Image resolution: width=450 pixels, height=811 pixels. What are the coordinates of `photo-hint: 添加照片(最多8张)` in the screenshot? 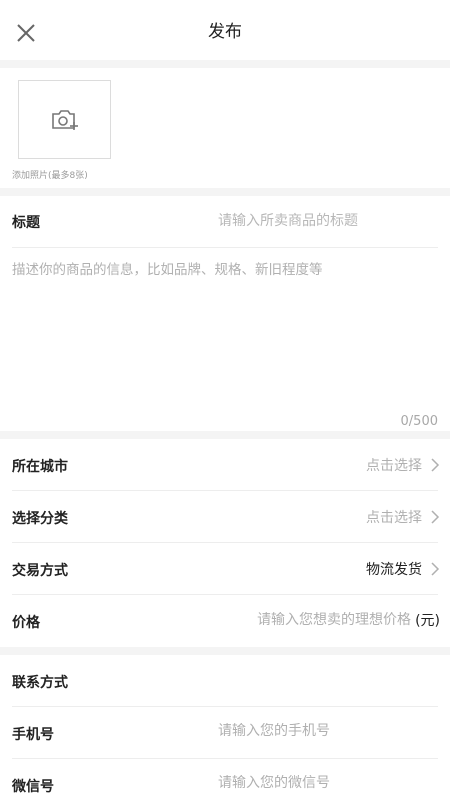 It's located at (50, 176).